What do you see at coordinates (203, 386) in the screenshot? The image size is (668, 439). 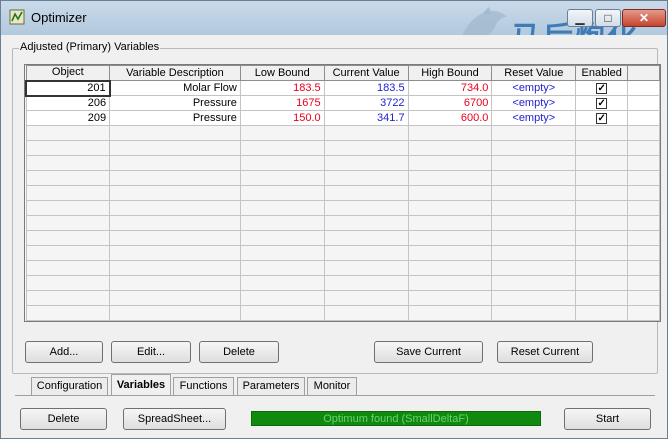 I see `tab-functions: Functions` at bounding box center [203, 386].